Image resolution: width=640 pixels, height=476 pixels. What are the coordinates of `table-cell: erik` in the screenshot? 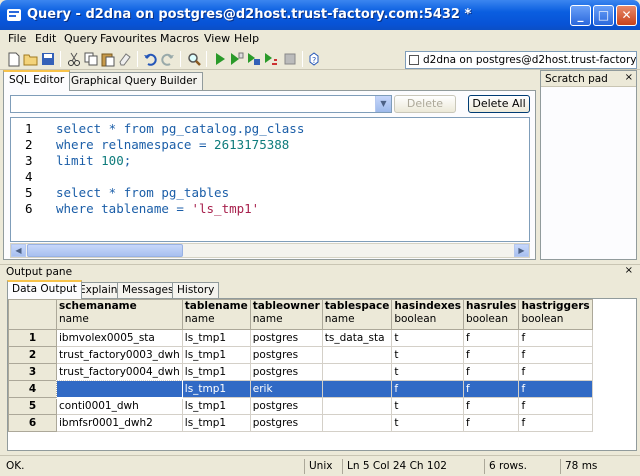 It's located at (286, 389).